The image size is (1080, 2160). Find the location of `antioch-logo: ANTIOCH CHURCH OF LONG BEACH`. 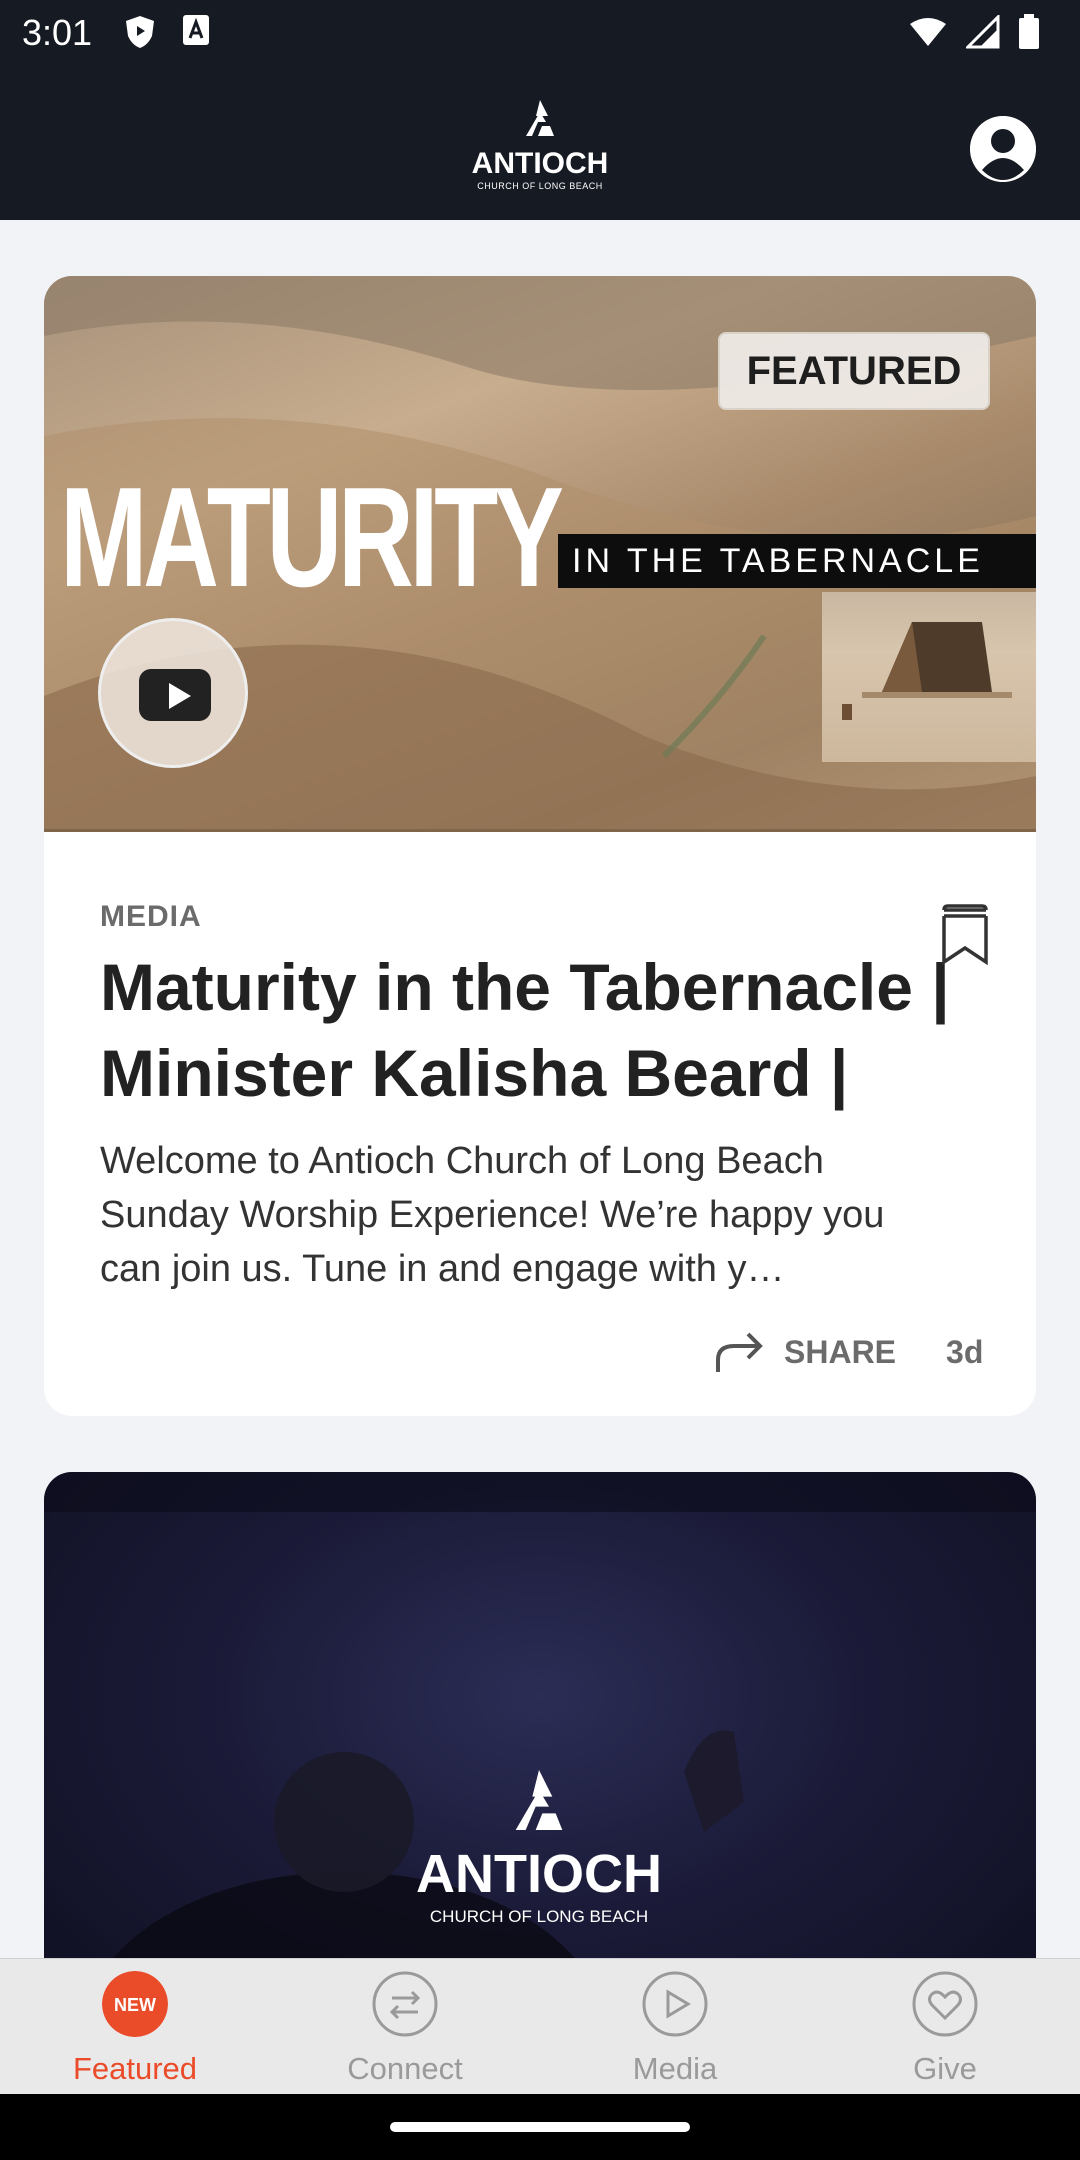

antioch-logo: ANTIOCH CHURCH OF LONG BEACH is located at coordinates (540, 144).